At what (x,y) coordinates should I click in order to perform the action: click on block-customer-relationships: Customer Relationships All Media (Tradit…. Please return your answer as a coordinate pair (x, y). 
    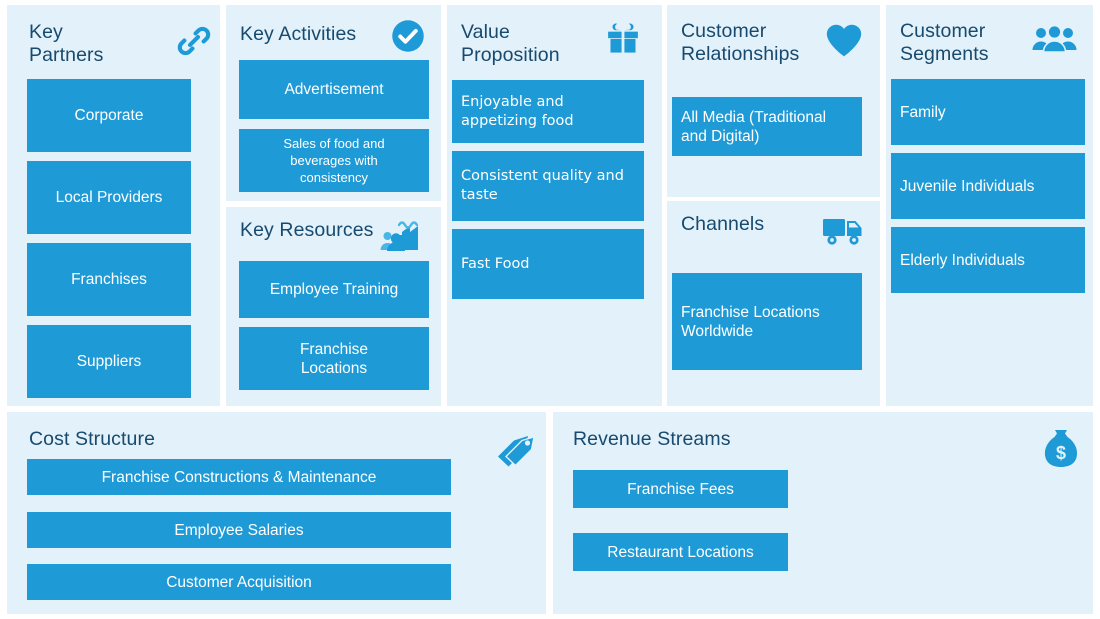
    Looking at the image, I should click on (773, 101).